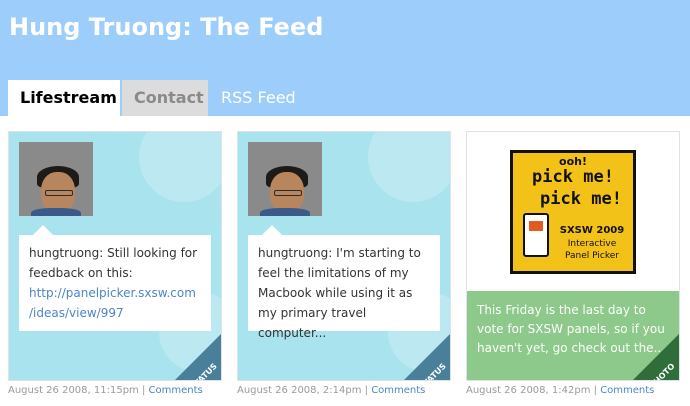  What do you see at coordinates (299, 390) in the screenshot?
I see `post-date: August 26 2008, 2:14pm` at bounding box center [299, 390].